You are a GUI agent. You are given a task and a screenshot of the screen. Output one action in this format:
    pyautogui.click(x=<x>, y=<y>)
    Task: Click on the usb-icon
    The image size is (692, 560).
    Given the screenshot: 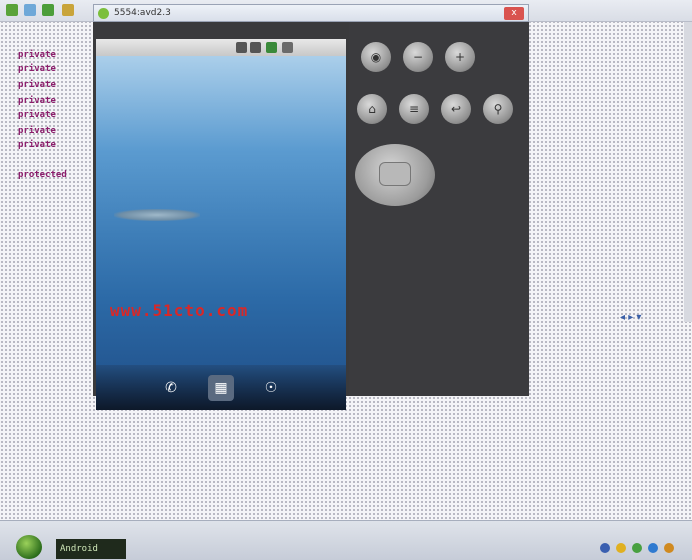 What is the action you would take?
    pyautogui.click(x=241, y=47)
    